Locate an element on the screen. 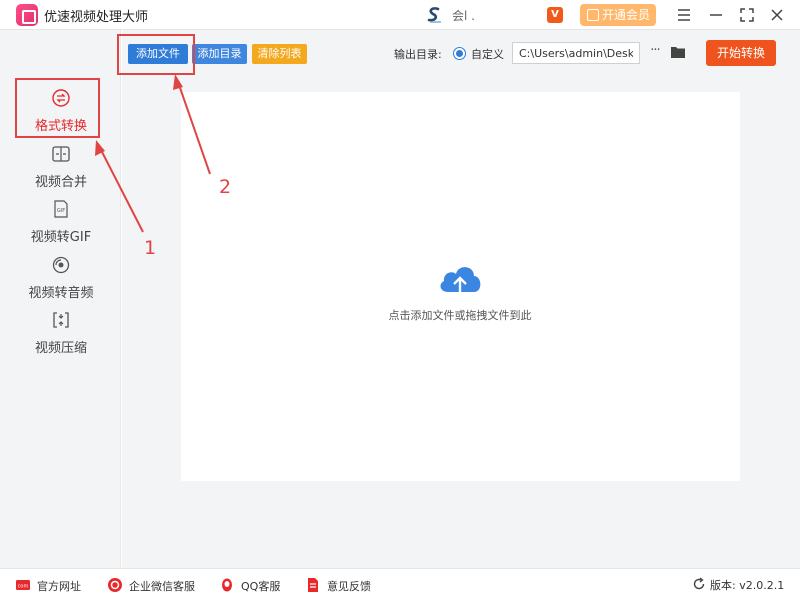 Image resolution: width=800 pixels, height=600 pixels. cloud-upload-icon is located at coordinates (460, 280).